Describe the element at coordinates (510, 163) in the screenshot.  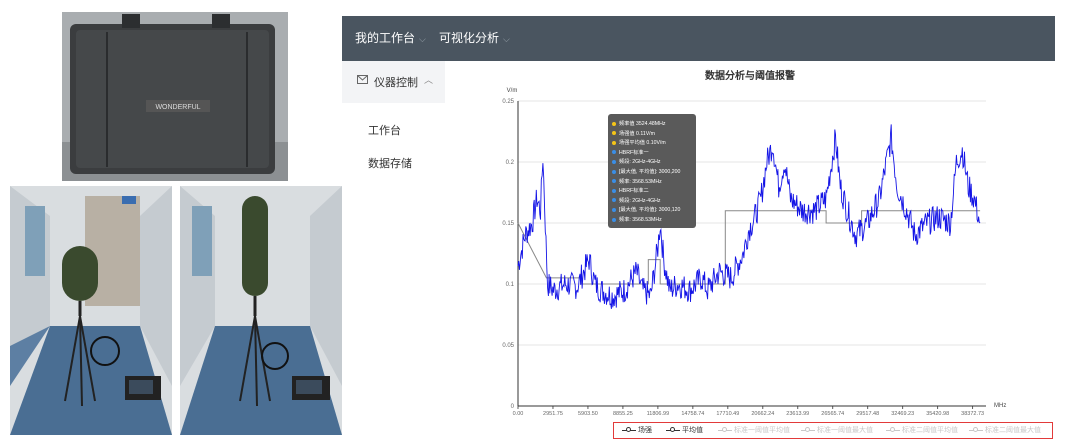
I see `y-tick-label: 0.2` at that location.